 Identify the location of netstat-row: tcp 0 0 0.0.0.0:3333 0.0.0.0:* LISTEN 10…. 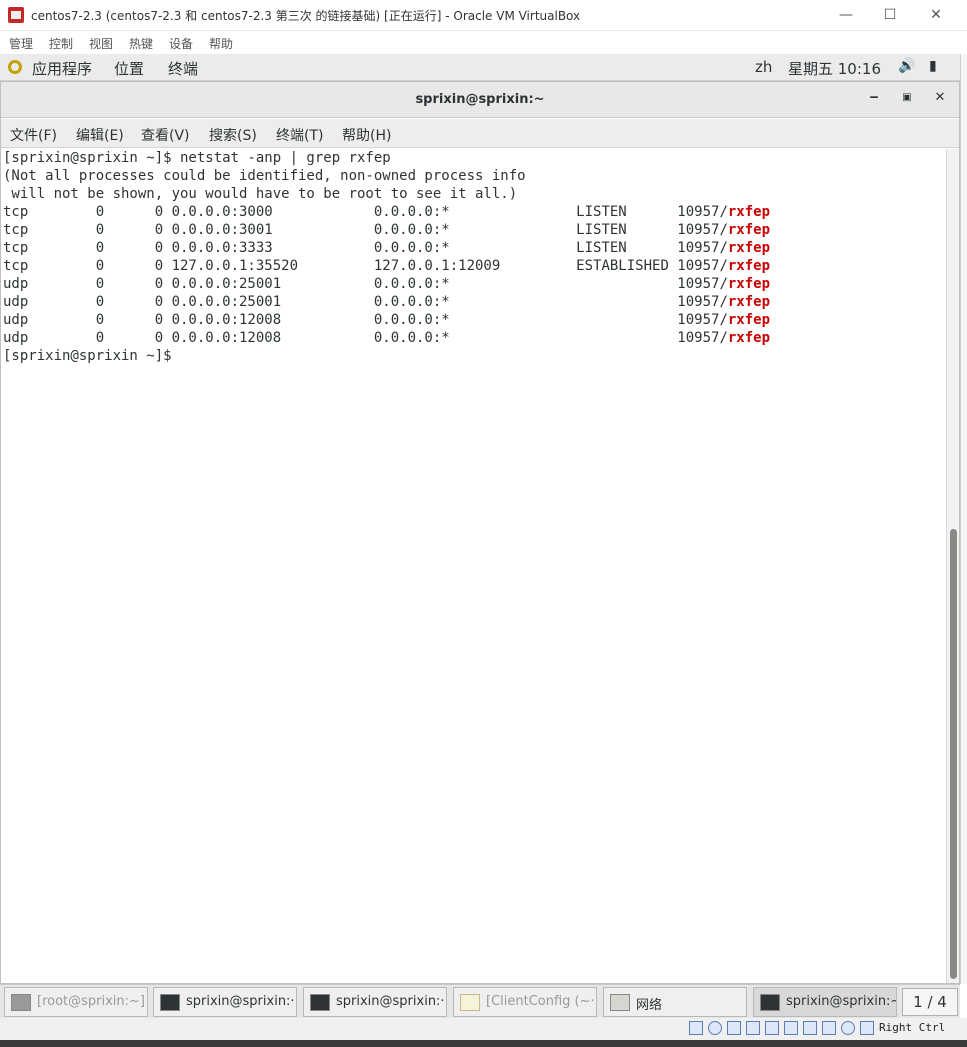
(386, 248).